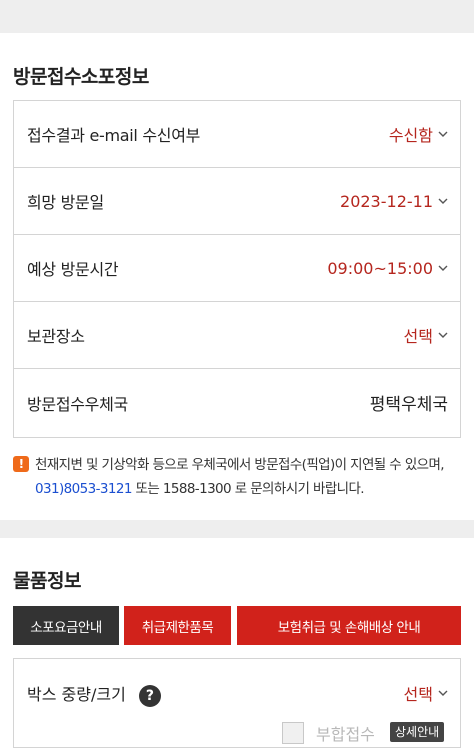  What do you see at coordinates (410, 135) in the screenshot?
I see `email-receive-value: 수신함` at bounding box center [410, 135].